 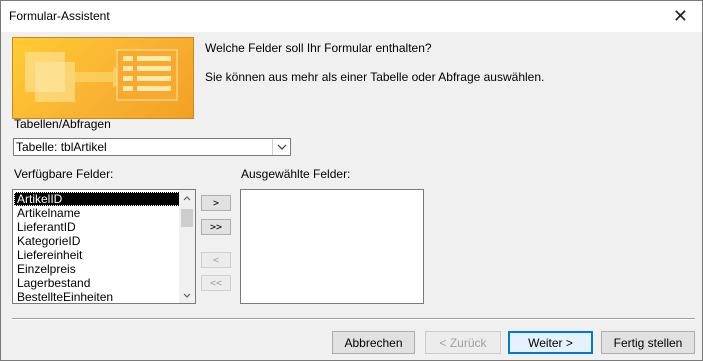 I want to click on divider, so click(x=353, y=319).